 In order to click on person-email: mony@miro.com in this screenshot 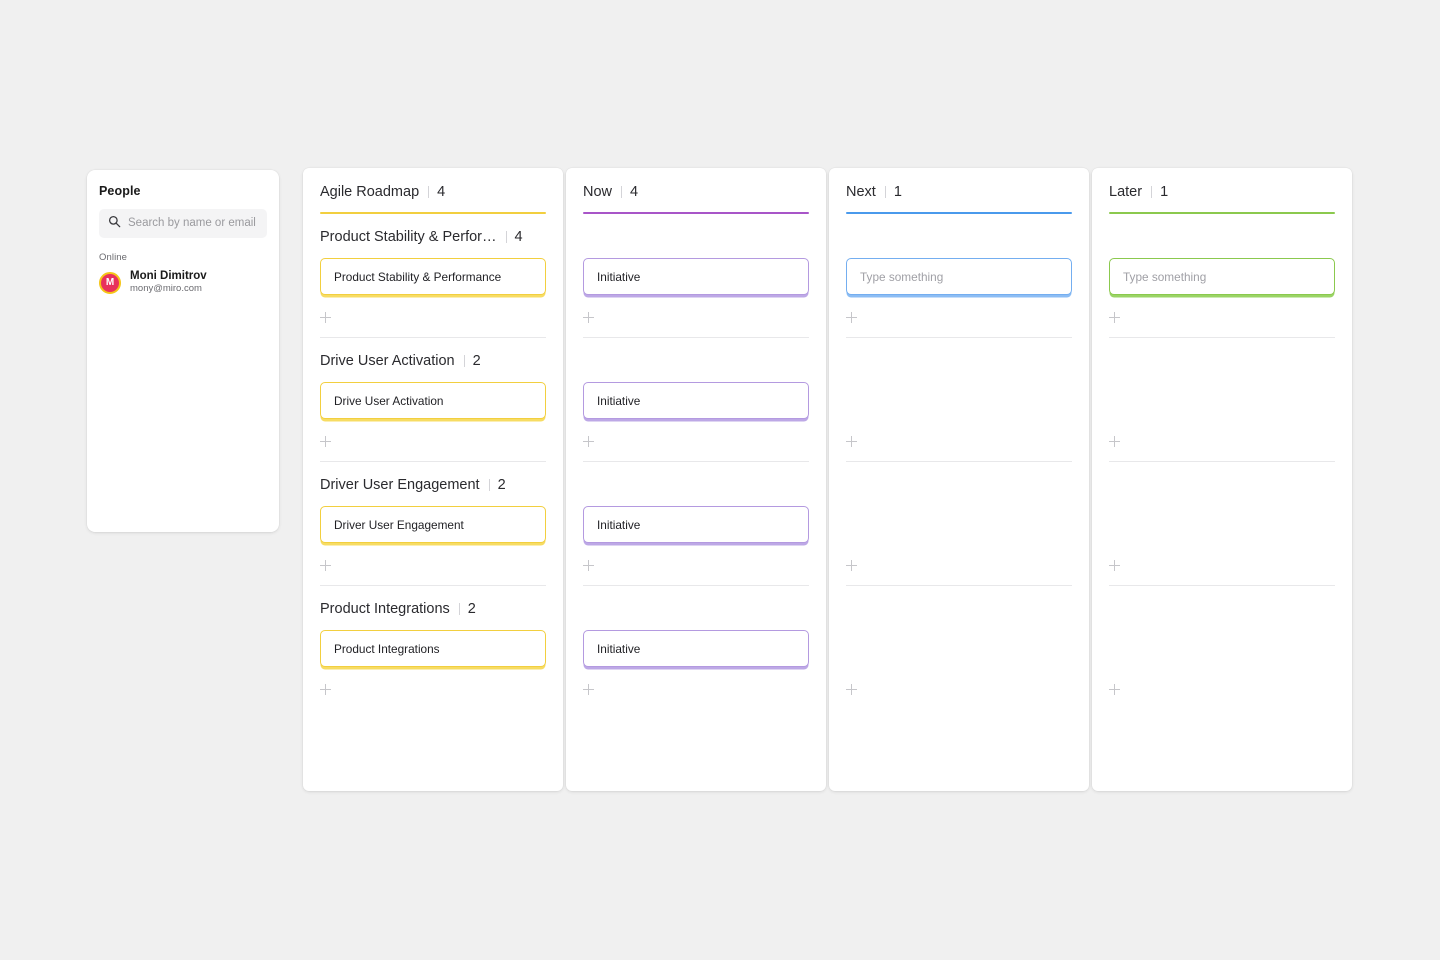, I will do `click(166, 289)`.